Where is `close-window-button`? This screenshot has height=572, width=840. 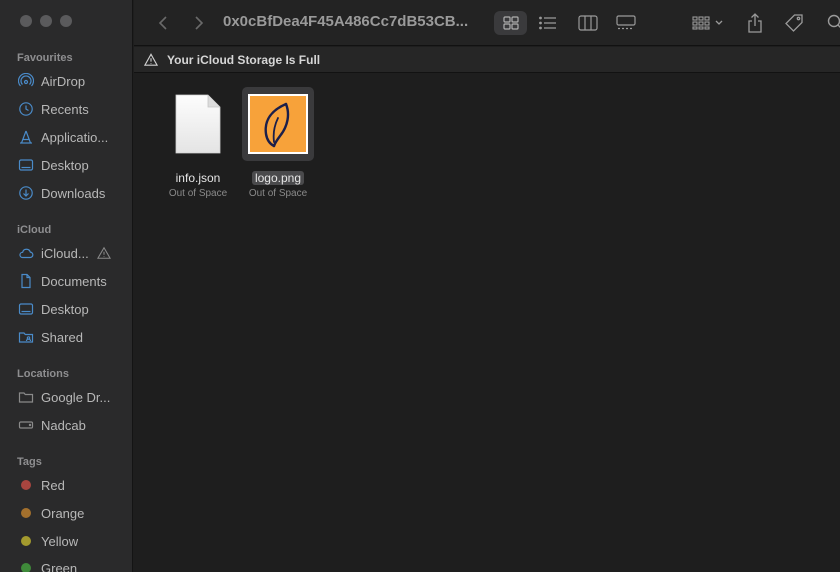 close-window-button is located at coordinates (26, 21).